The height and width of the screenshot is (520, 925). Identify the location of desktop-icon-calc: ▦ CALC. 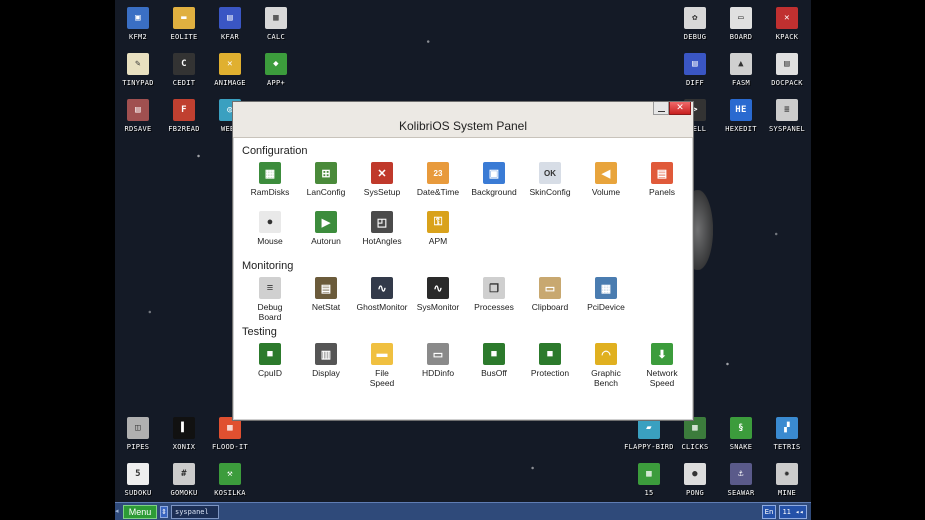
(276, 24).